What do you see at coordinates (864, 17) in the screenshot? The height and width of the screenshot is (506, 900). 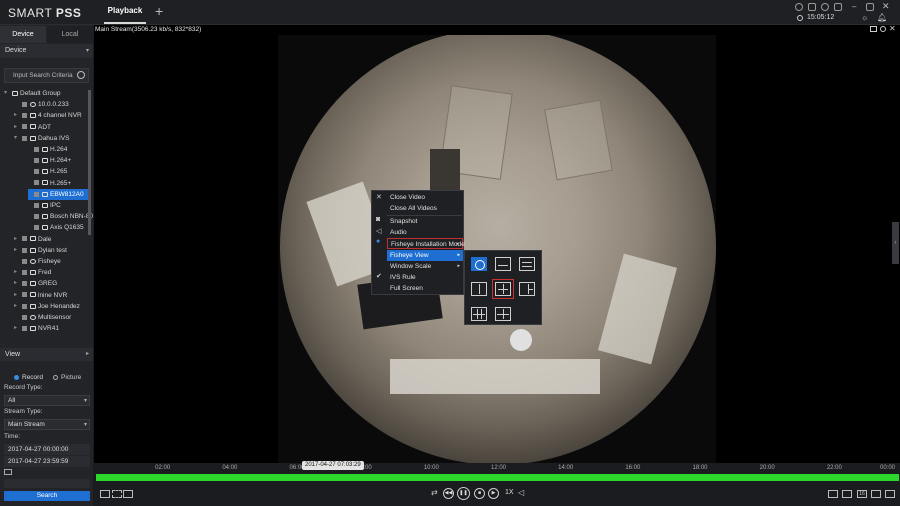 I see `brightness-icon: ☼` at bounding box center [864, 17].